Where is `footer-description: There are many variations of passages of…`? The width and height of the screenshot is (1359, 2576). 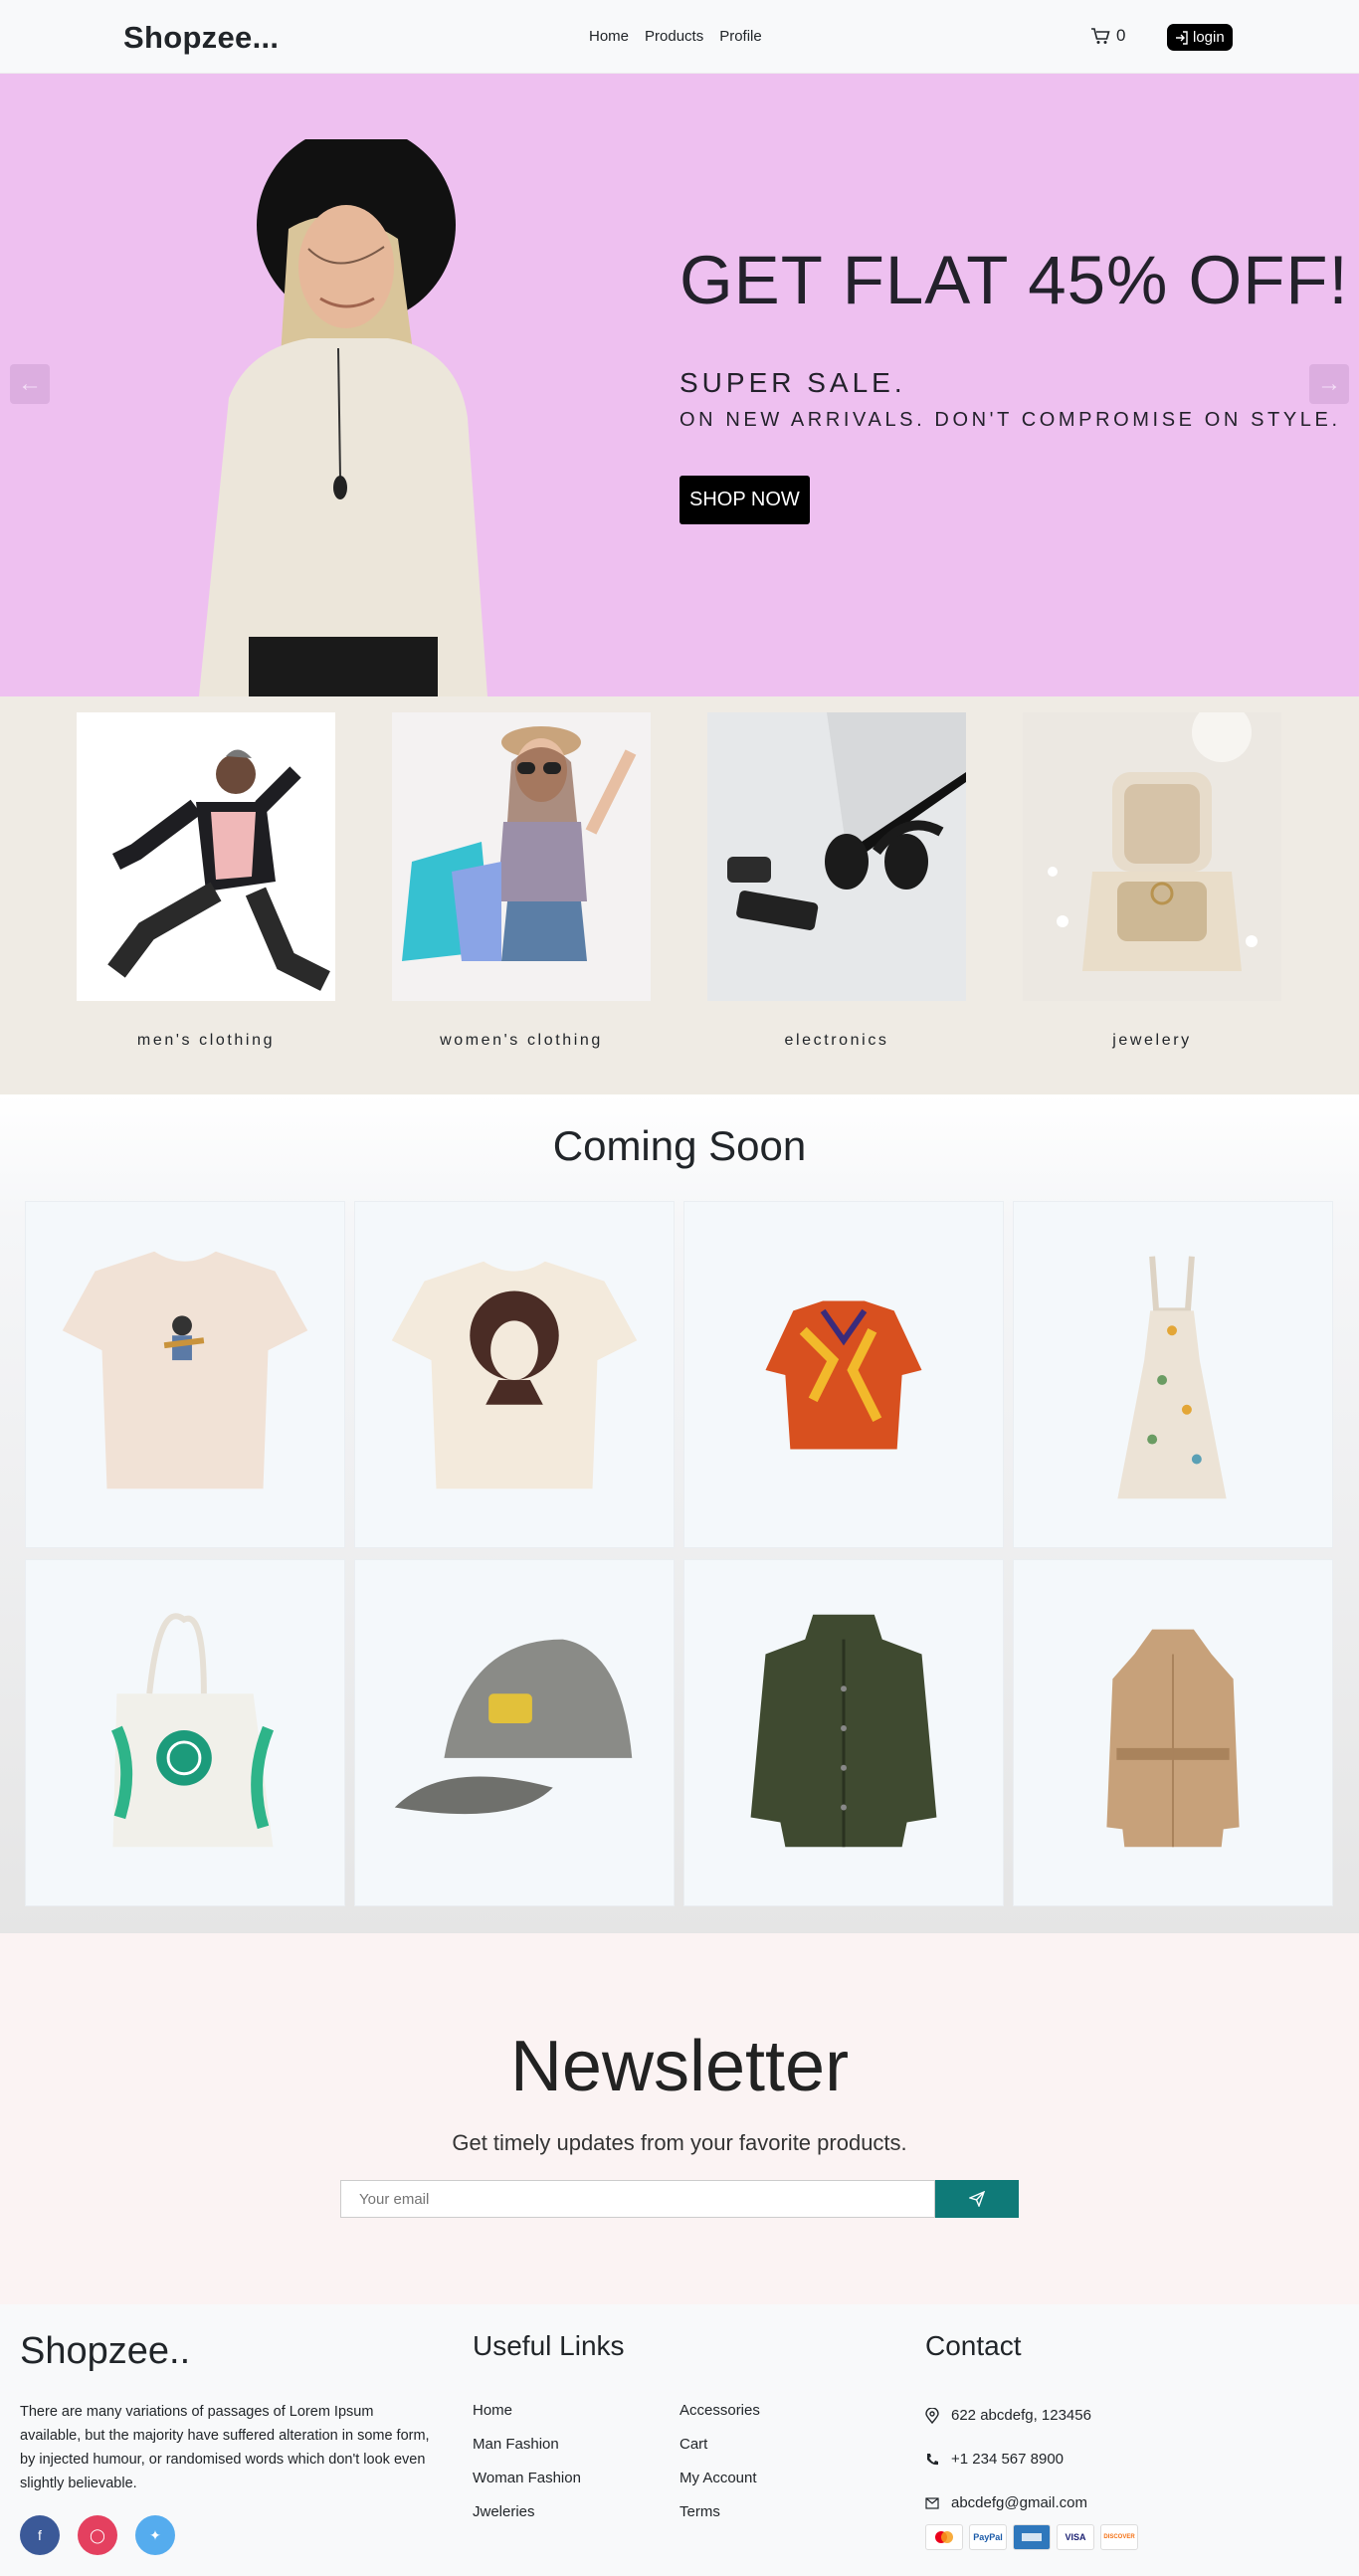 footer-description: There are many variations of passages of… is located at coordinates (225, 2447).